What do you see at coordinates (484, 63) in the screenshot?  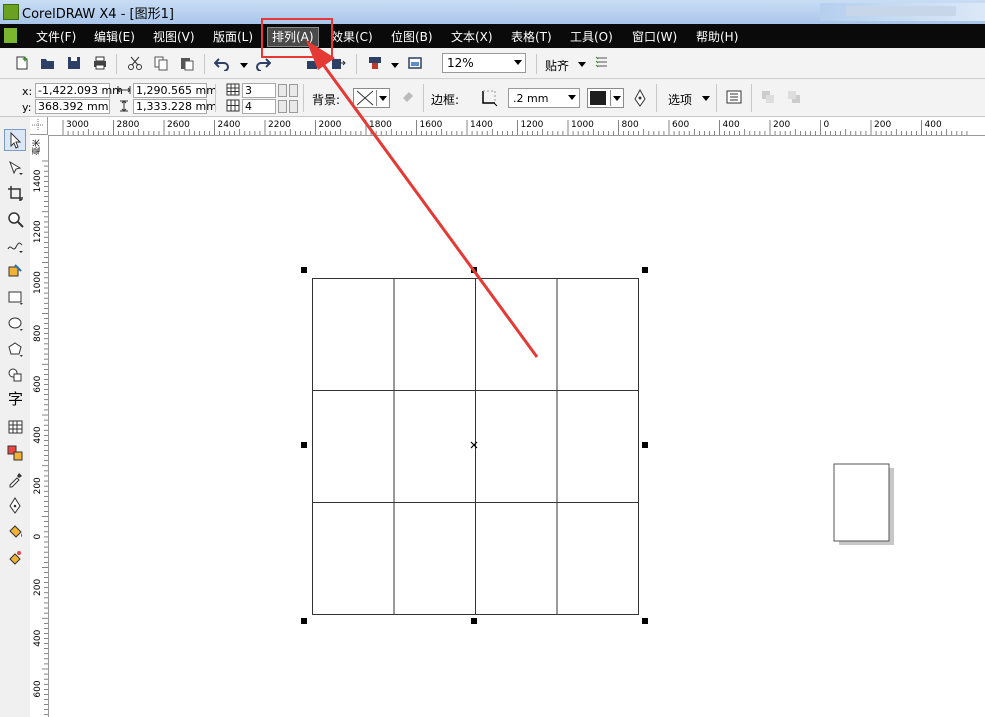 I see `zoom-level-select: 12%` at bounding box center [484, 63].